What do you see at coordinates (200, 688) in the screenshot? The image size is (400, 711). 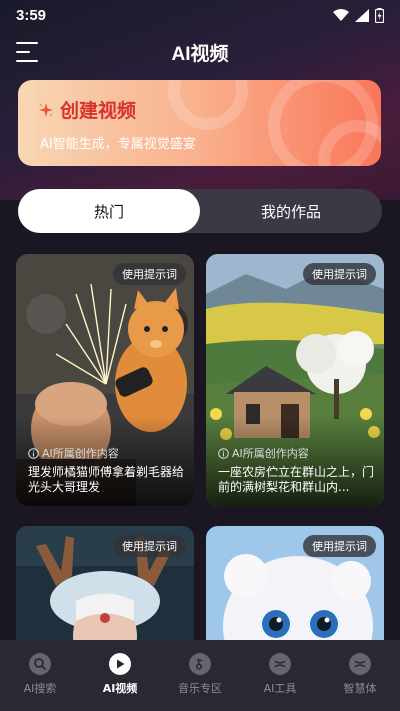 I see `nav-label: 音乐专区` at bounding box center [200, 688].